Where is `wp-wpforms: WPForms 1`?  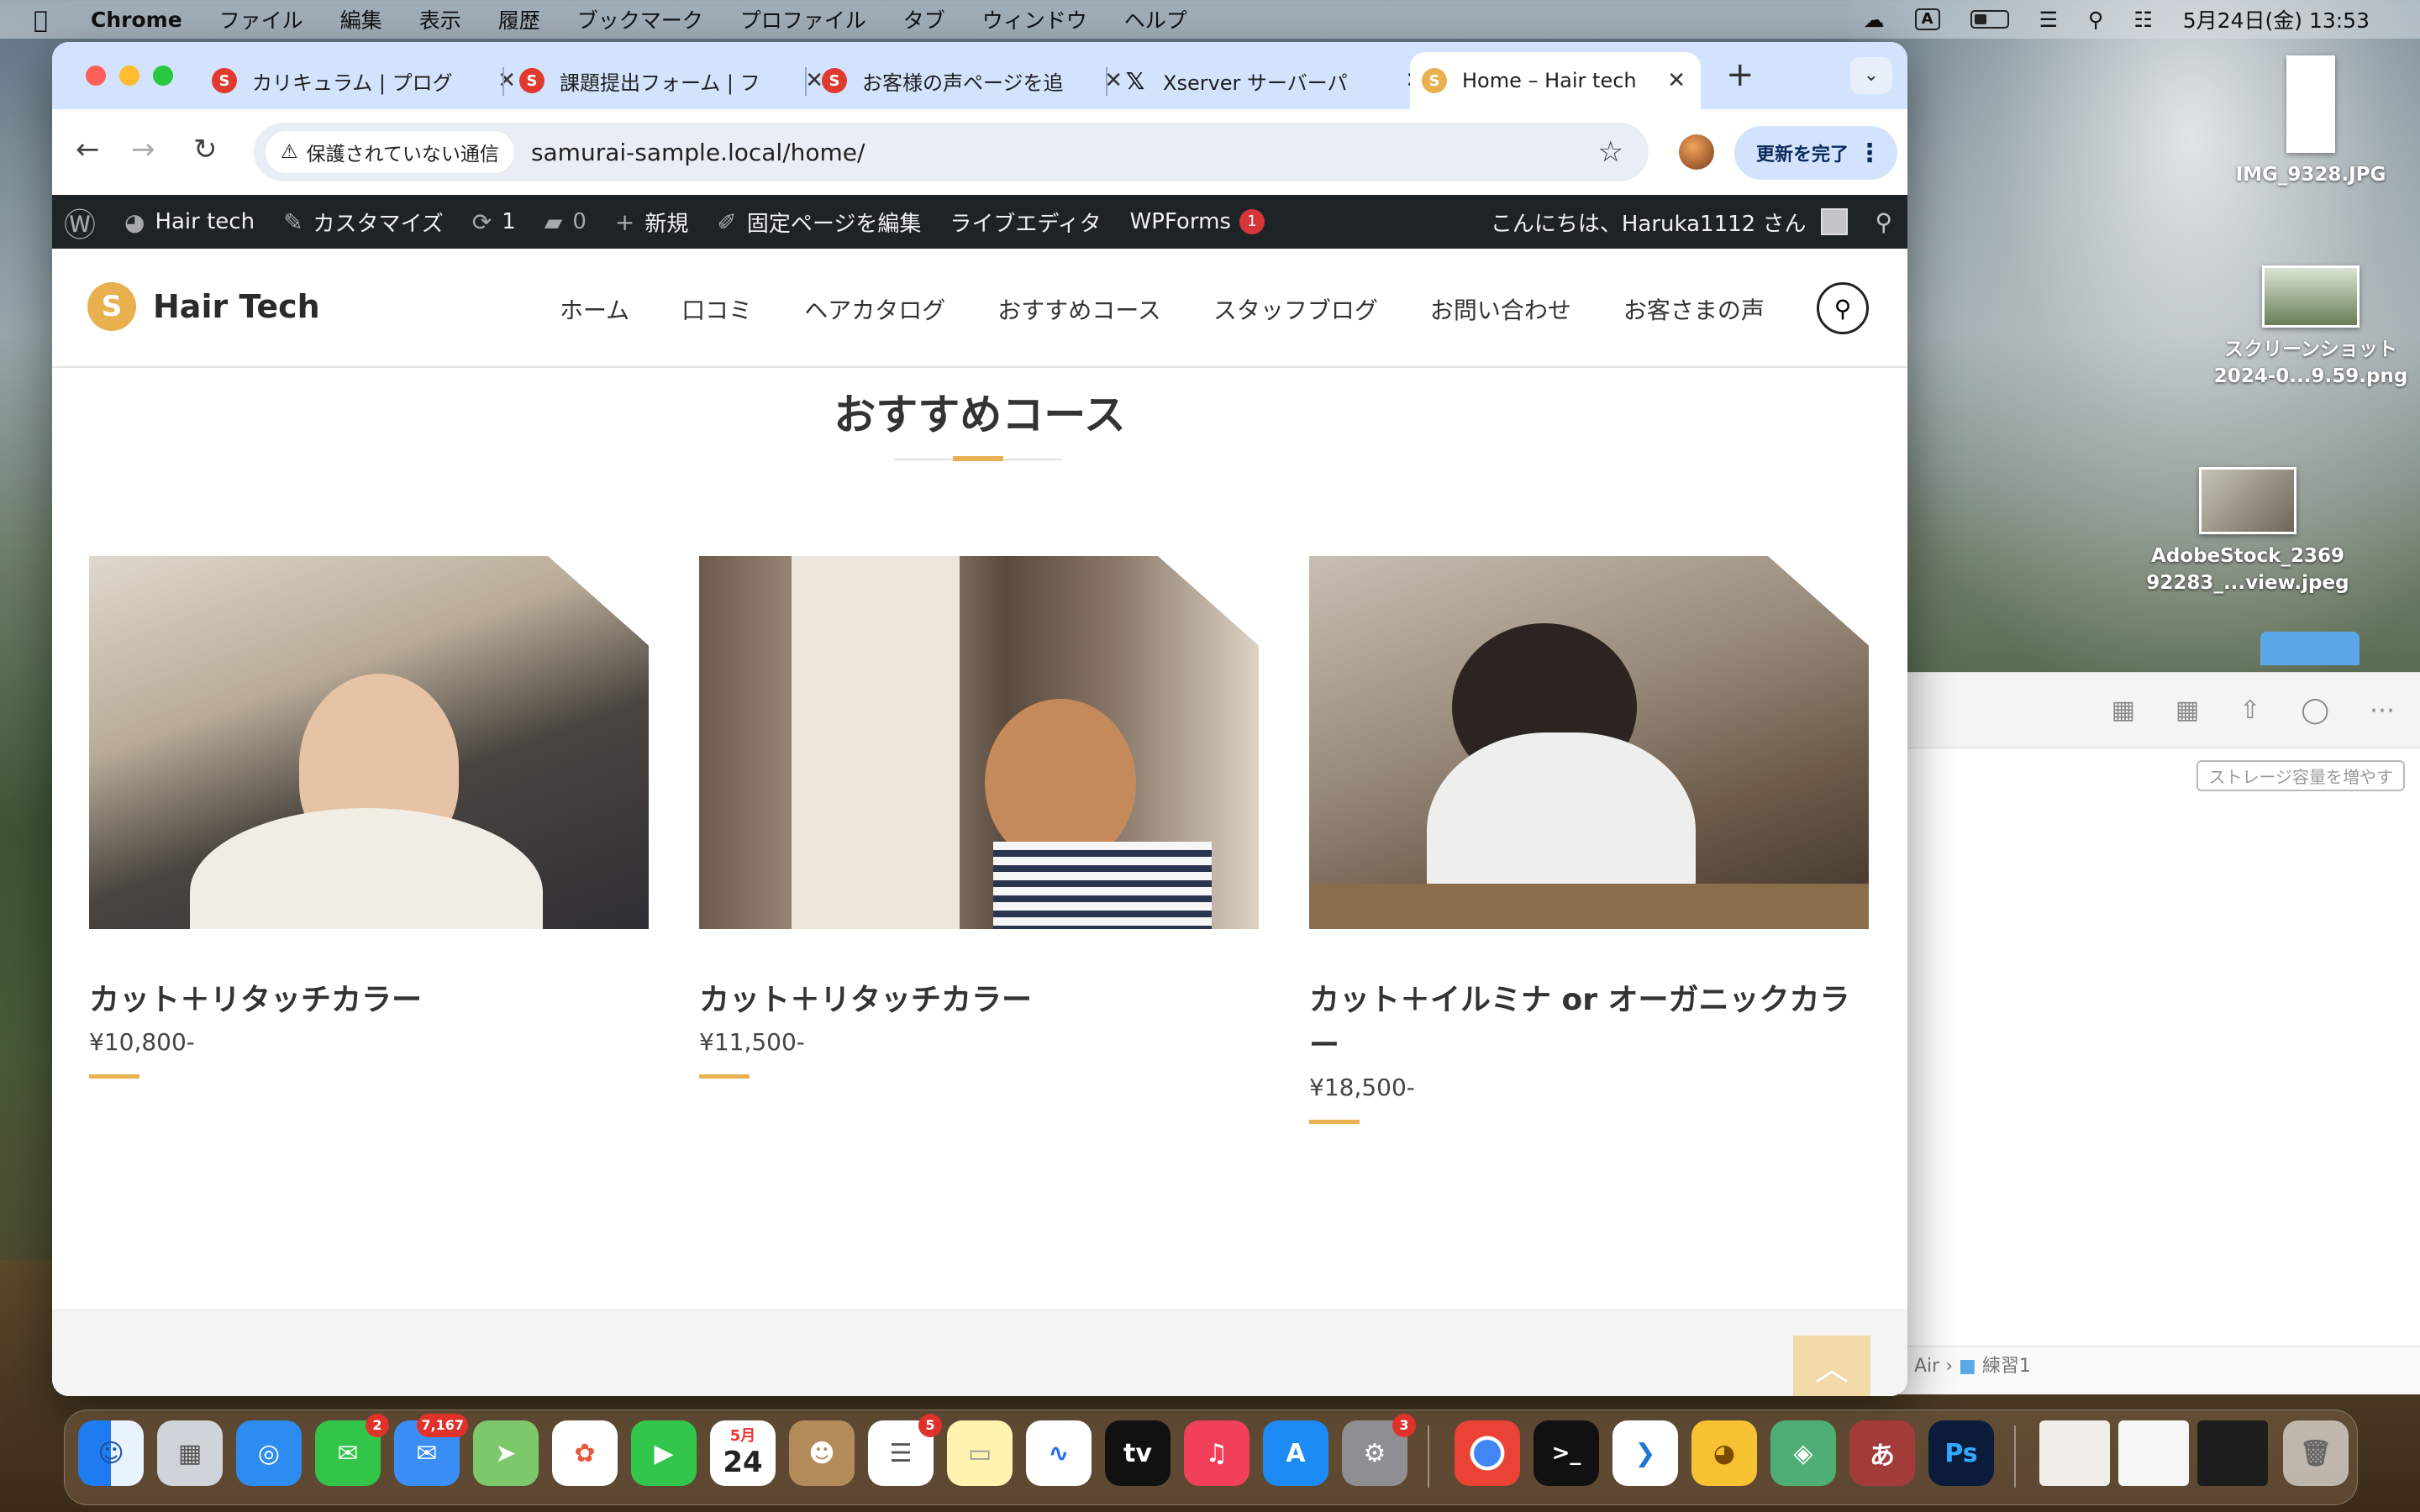 wp-wpforms: WPForms 1 is located at coordinates (1197, 221).